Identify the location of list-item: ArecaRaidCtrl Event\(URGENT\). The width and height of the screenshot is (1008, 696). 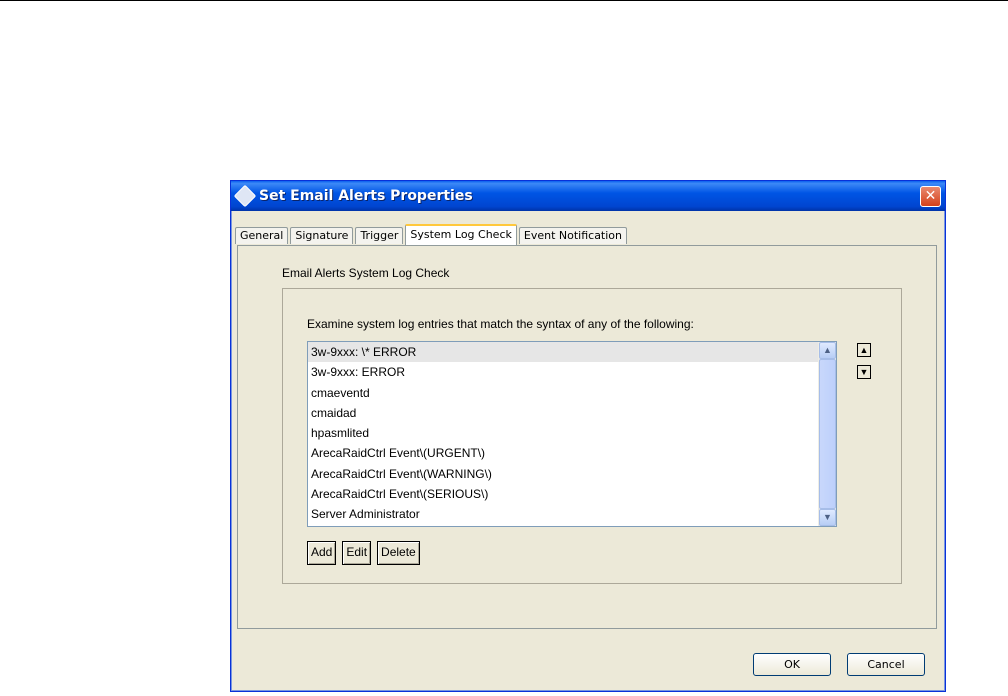
(572, 453).